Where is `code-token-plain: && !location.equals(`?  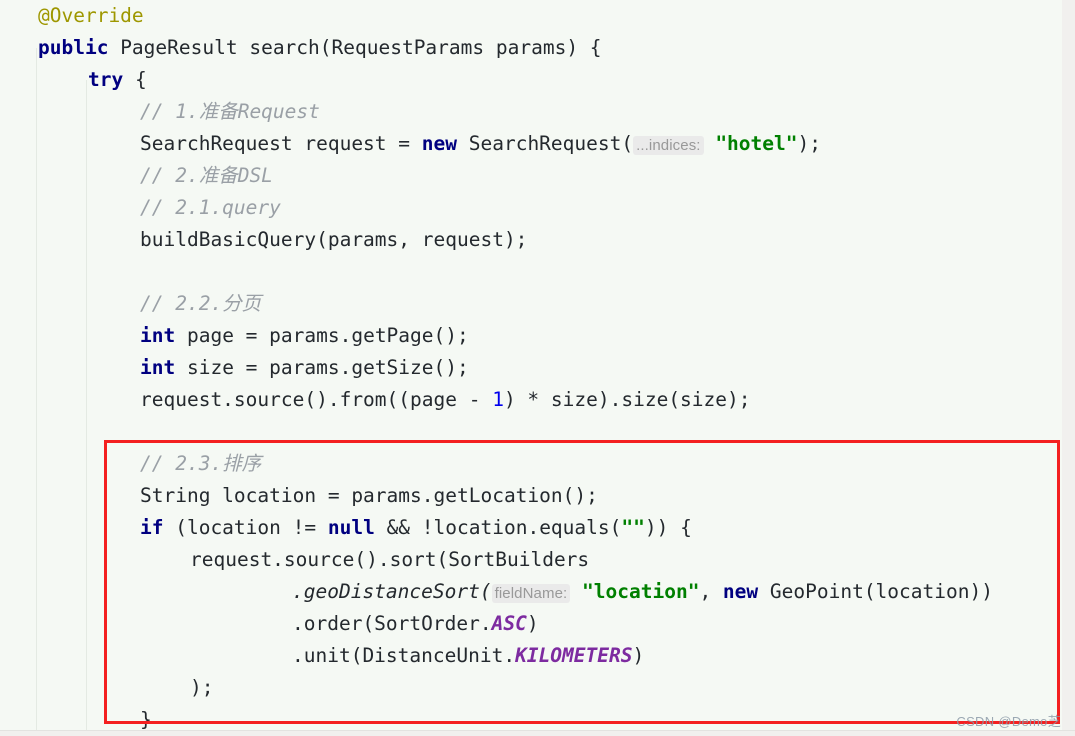 code-token-plain: && !location.equals( is located at coordinates (498, 527).